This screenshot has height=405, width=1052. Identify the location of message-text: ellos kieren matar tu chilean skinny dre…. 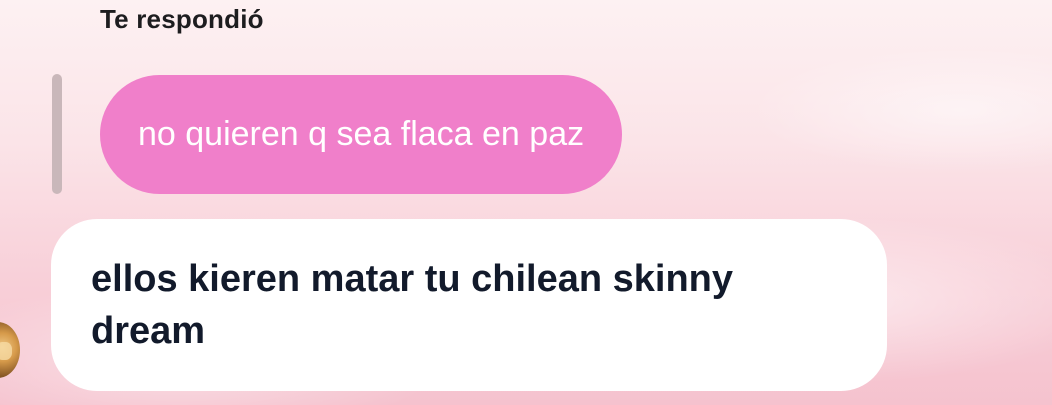
(412, 305).